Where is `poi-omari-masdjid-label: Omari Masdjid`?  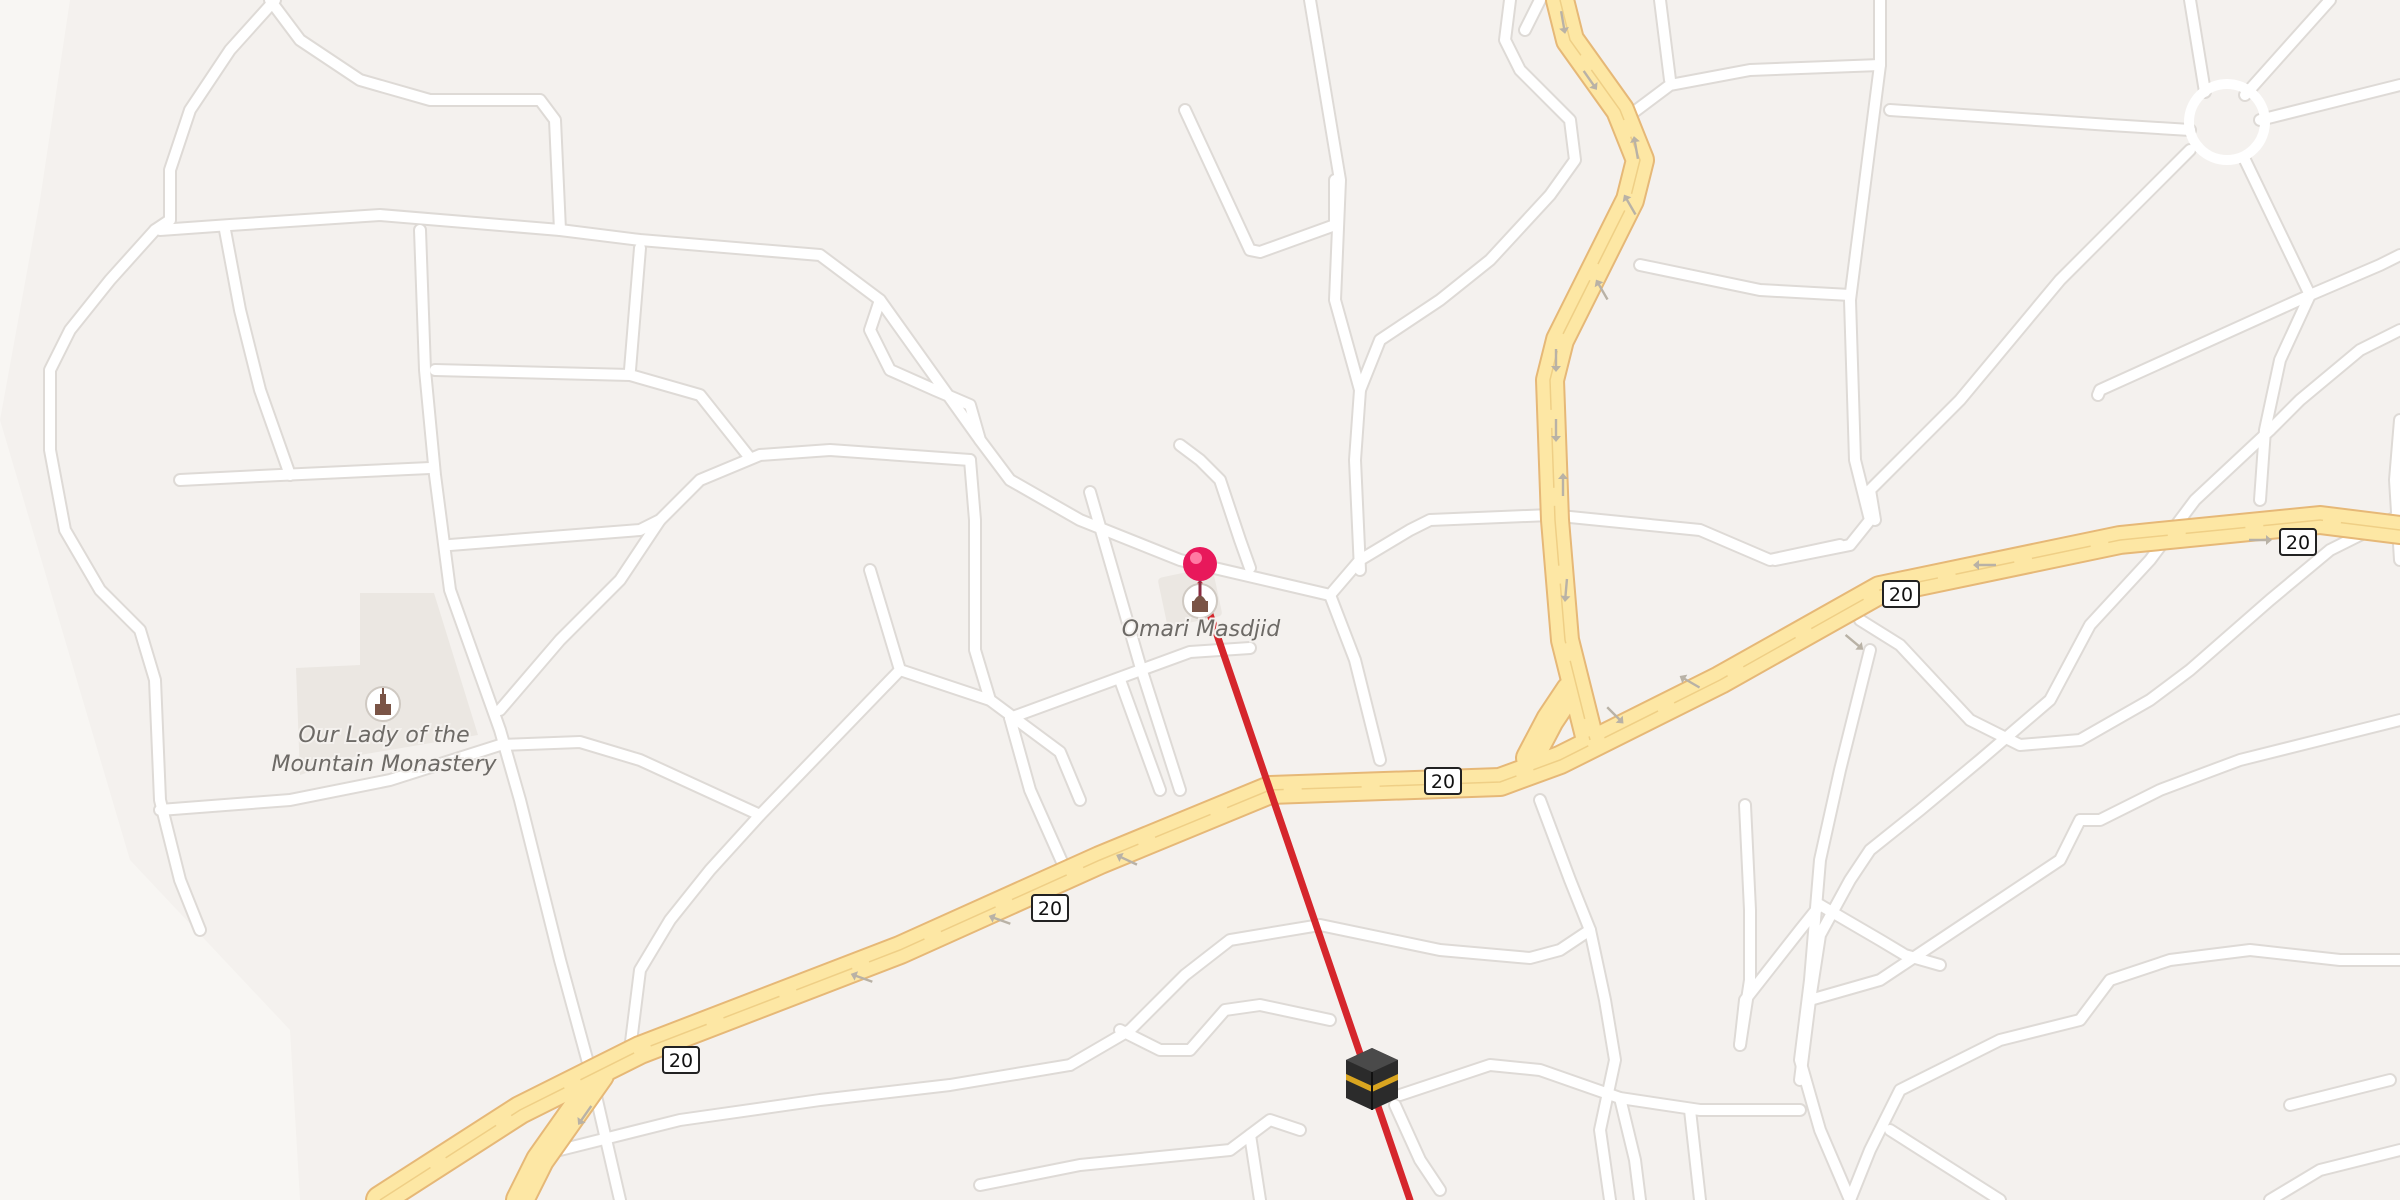
poi-omari-masdjid-label: Omari Masdjid is located at coordinates (1201, 629).